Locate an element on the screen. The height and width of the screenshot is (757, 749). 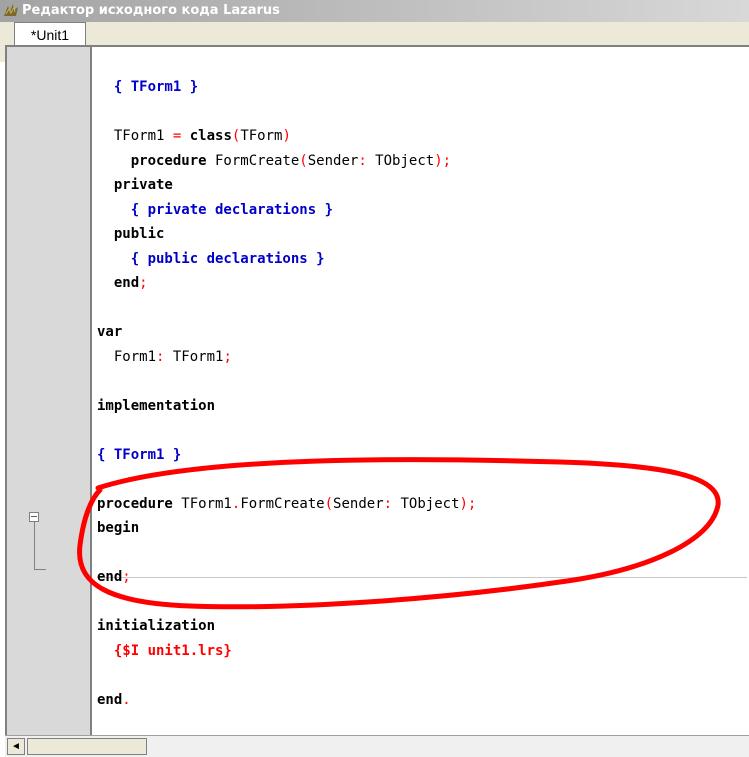
fold-collapse-icon is located at coordinates (34, 517).